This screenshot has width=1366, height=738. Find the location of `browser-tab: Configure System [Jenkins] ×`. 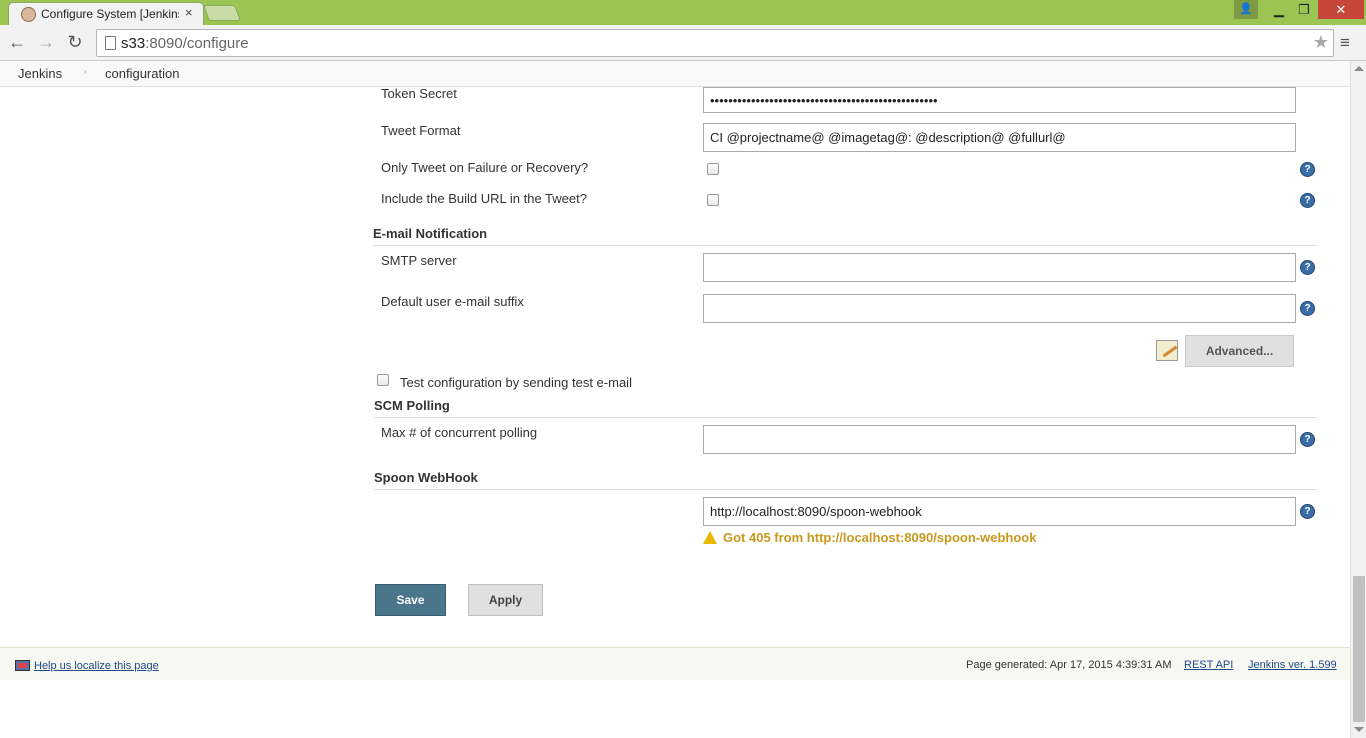

browser-tab: Configure System [Jenkins] × is located at coordinates (106, 13).